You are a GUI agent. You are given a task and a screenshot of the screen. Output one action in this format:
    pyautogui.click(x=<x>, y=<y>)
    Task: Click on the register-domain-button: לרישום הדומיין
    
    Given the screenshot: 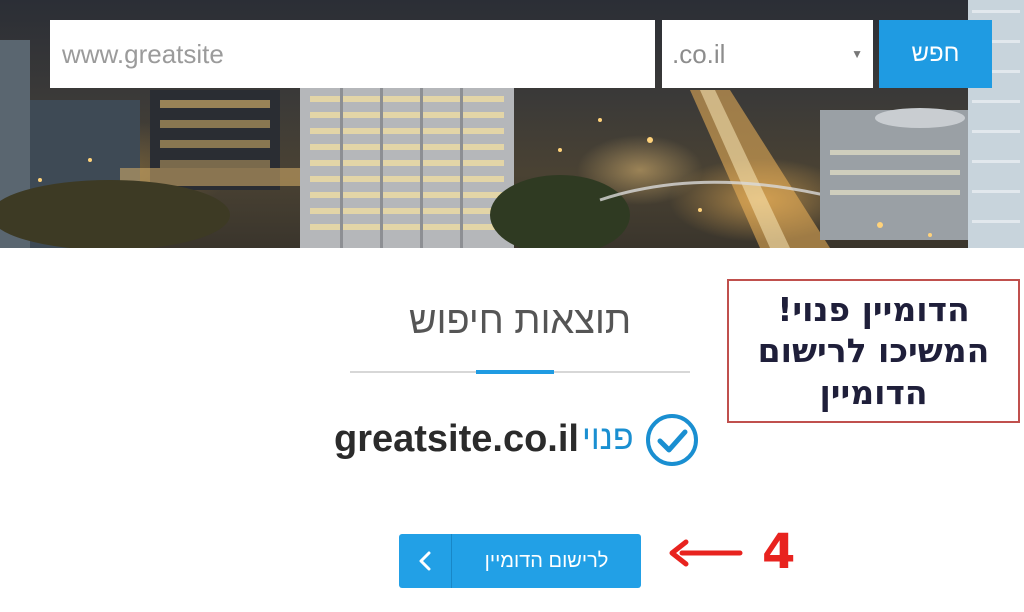 What is the action you would take?
    pyautogui.click(x=520, y=561)
    